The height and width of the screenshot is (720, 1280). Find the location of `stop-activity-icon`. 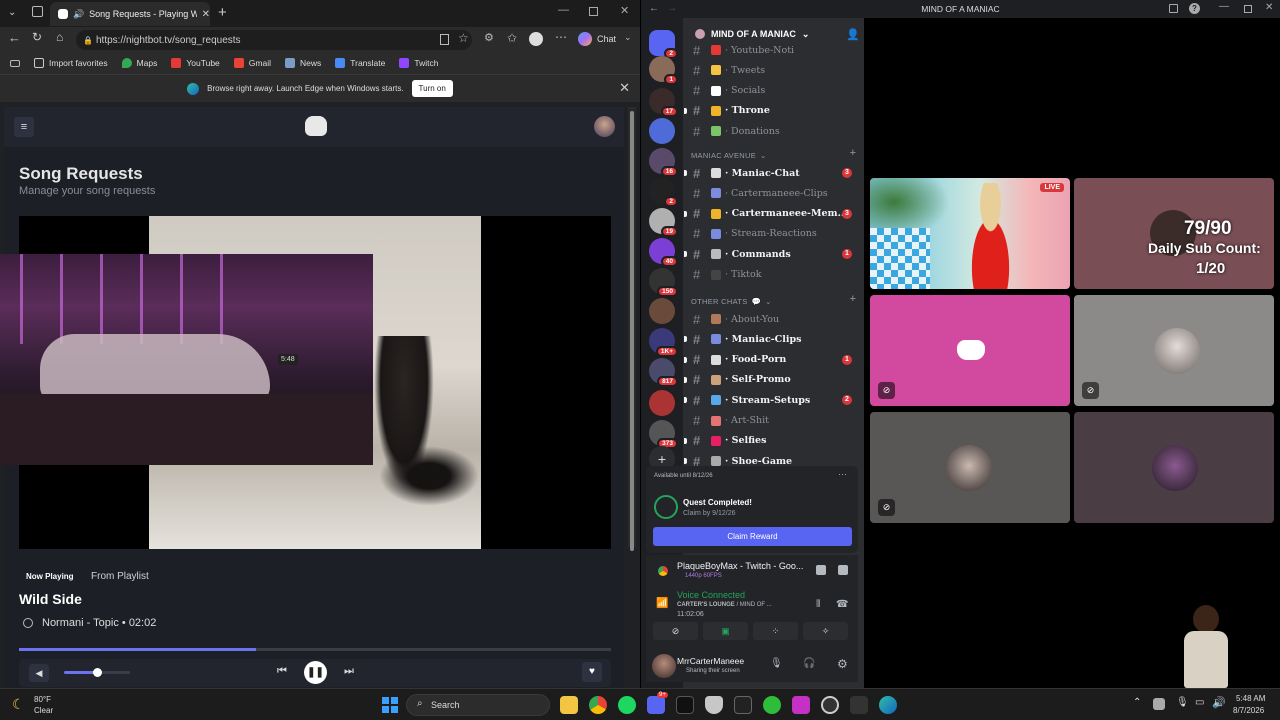

stop-activity-icon is located at coordinates (843, 570).